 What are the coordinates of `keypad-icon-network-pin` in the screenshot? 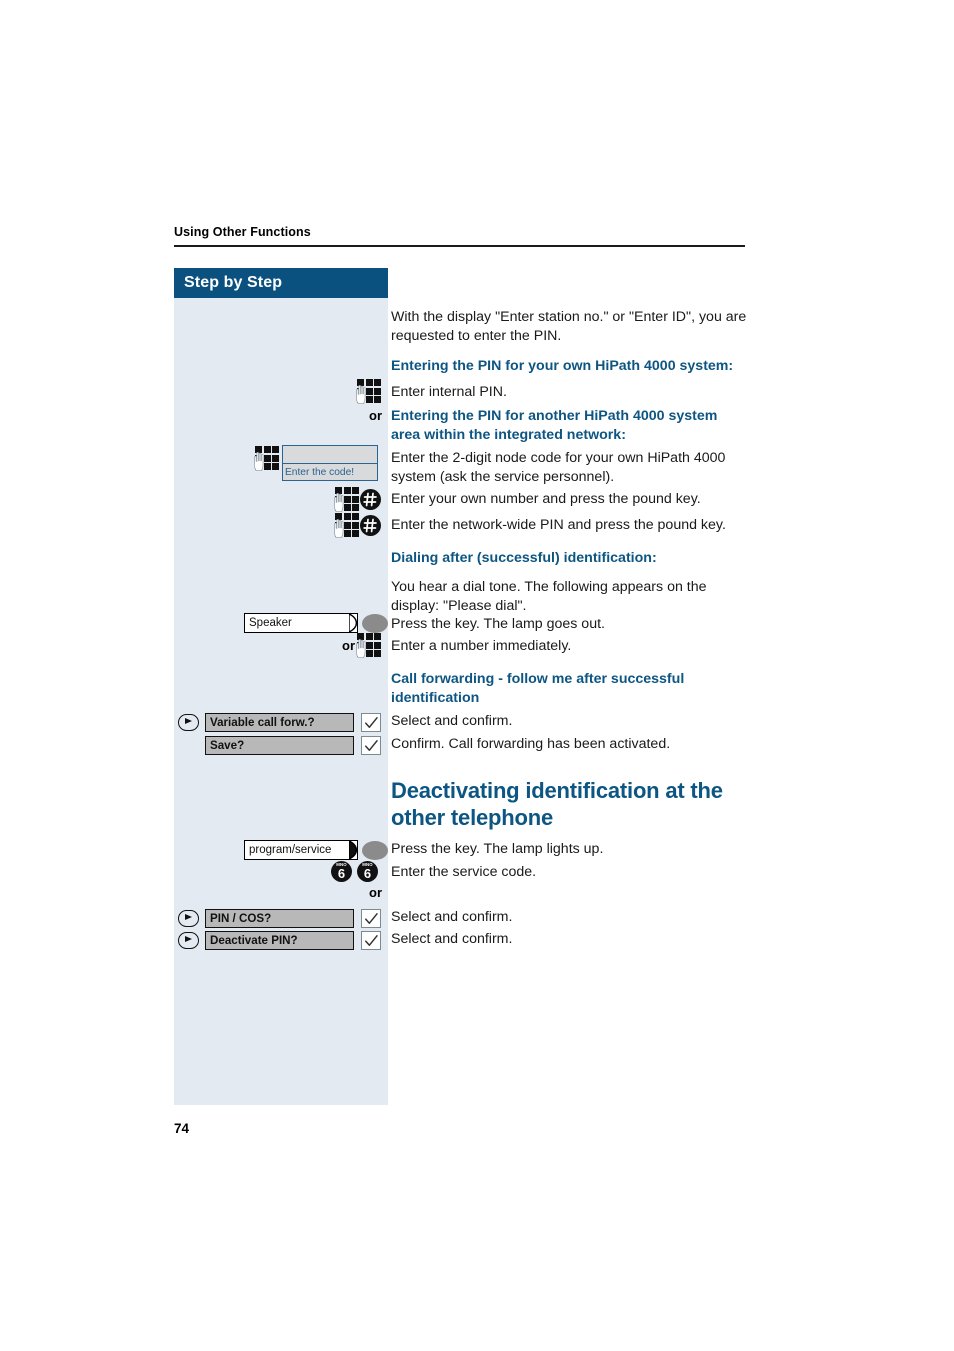 It's located at (346, 525).